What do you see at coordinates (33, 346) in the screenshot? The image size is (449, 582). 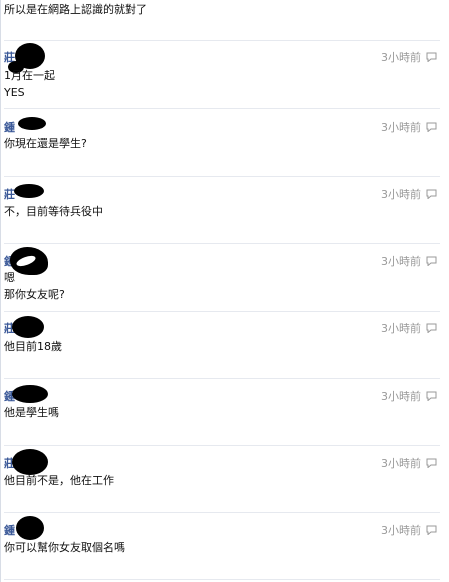 I see `comment-line: 他目前18歲` at bounding box center [33, 346].